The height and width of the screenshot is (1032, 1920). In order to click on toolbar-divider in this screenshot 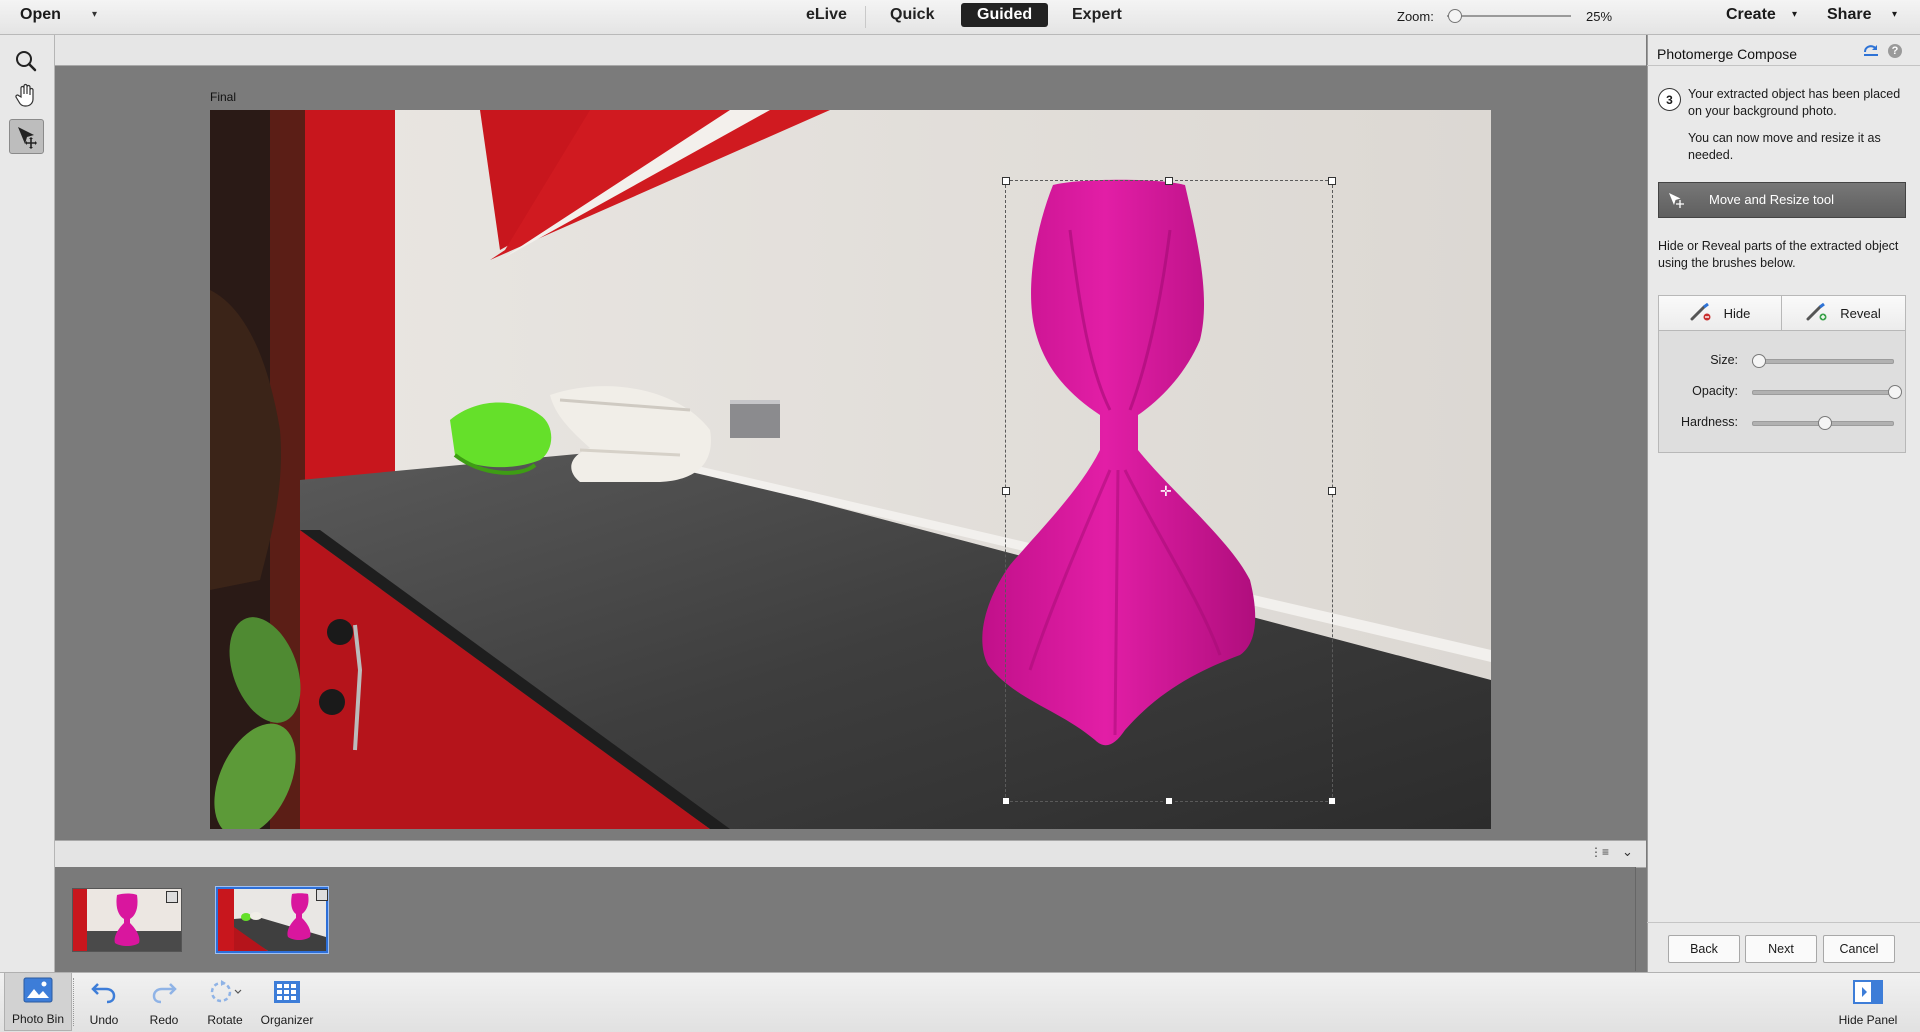, I will do `click(74, 1002)`.